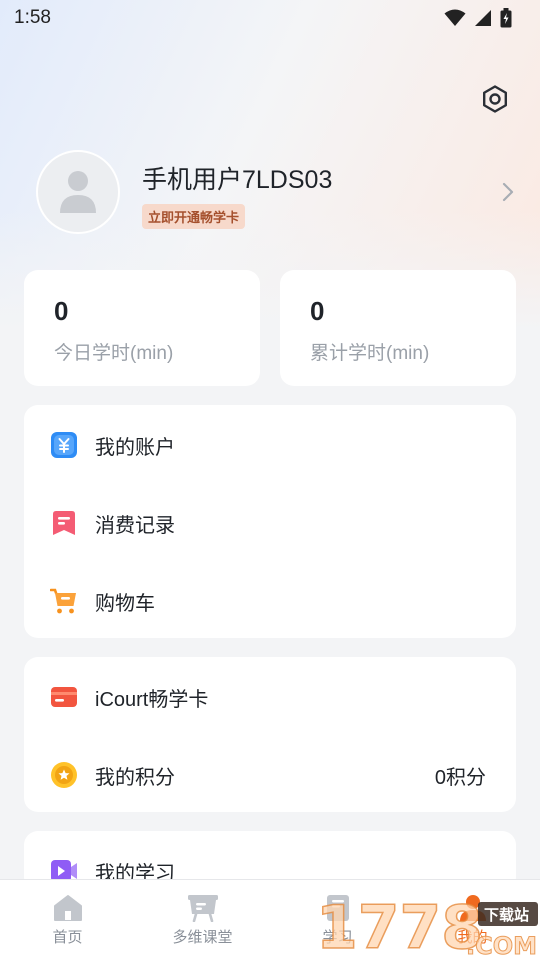 The image size is (540, 960). What do you see at coordinates (460, 777) in the screenshot?
I see `points-value: 0积分` at bounding box center [460, 777].